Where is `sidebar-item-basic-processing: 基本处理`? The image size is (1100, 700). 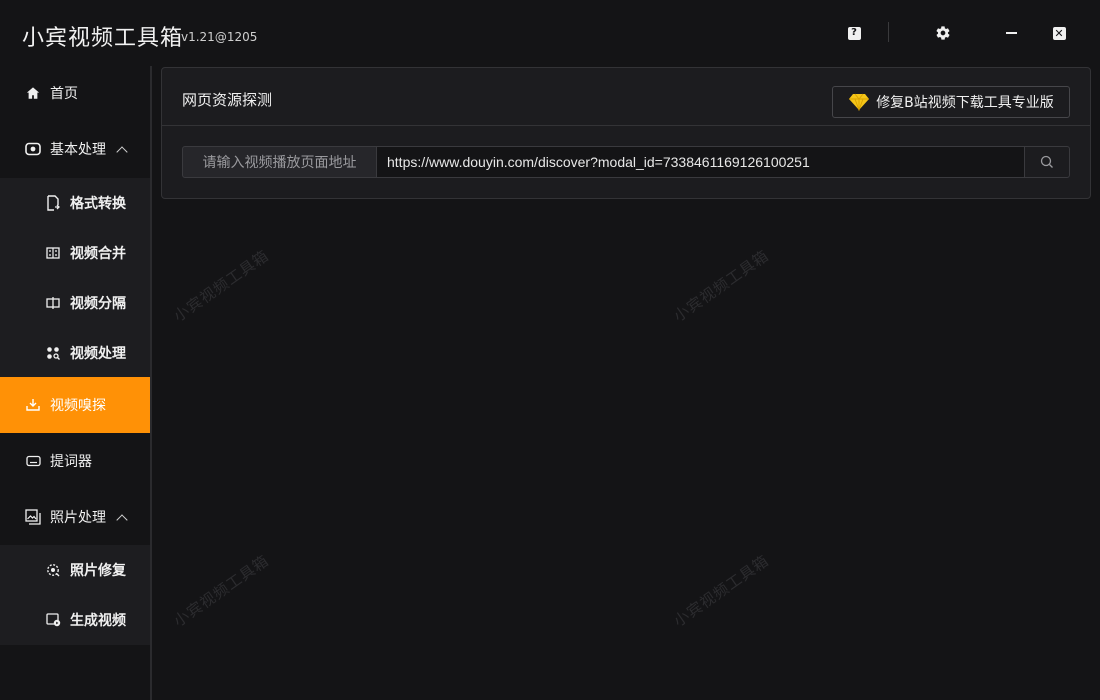 sidebar-item-basic-processing: 基本处理 is located at coordinates (75, 149).